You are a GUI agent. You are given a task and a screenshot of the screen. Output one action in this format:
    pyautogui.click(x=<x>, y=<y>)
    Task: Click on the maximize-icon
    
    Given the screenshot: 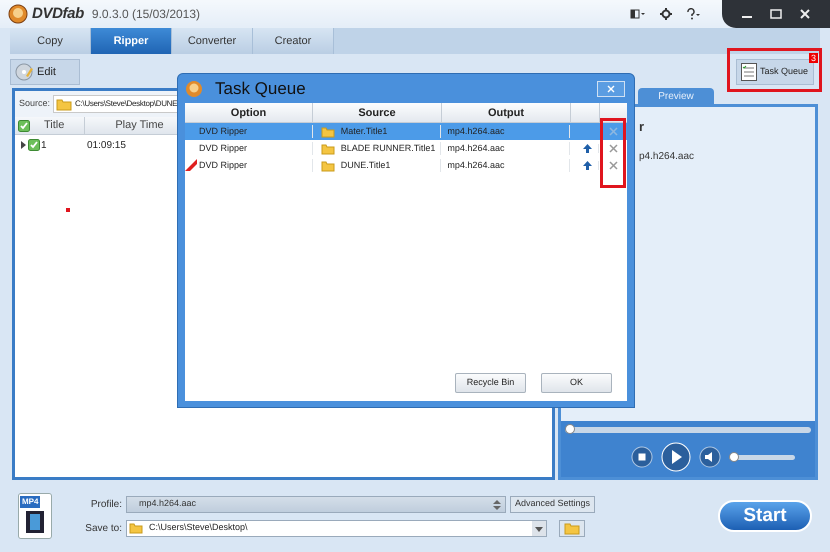 What is the action you would take?
    pyautogui.click(x=776, y=14)
    